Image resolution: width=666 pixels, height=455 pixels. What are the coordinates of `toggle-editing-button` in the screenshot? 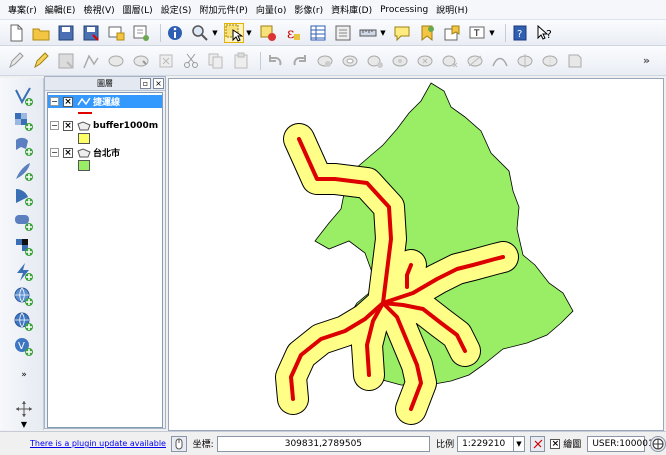 It's located at (41, 61).